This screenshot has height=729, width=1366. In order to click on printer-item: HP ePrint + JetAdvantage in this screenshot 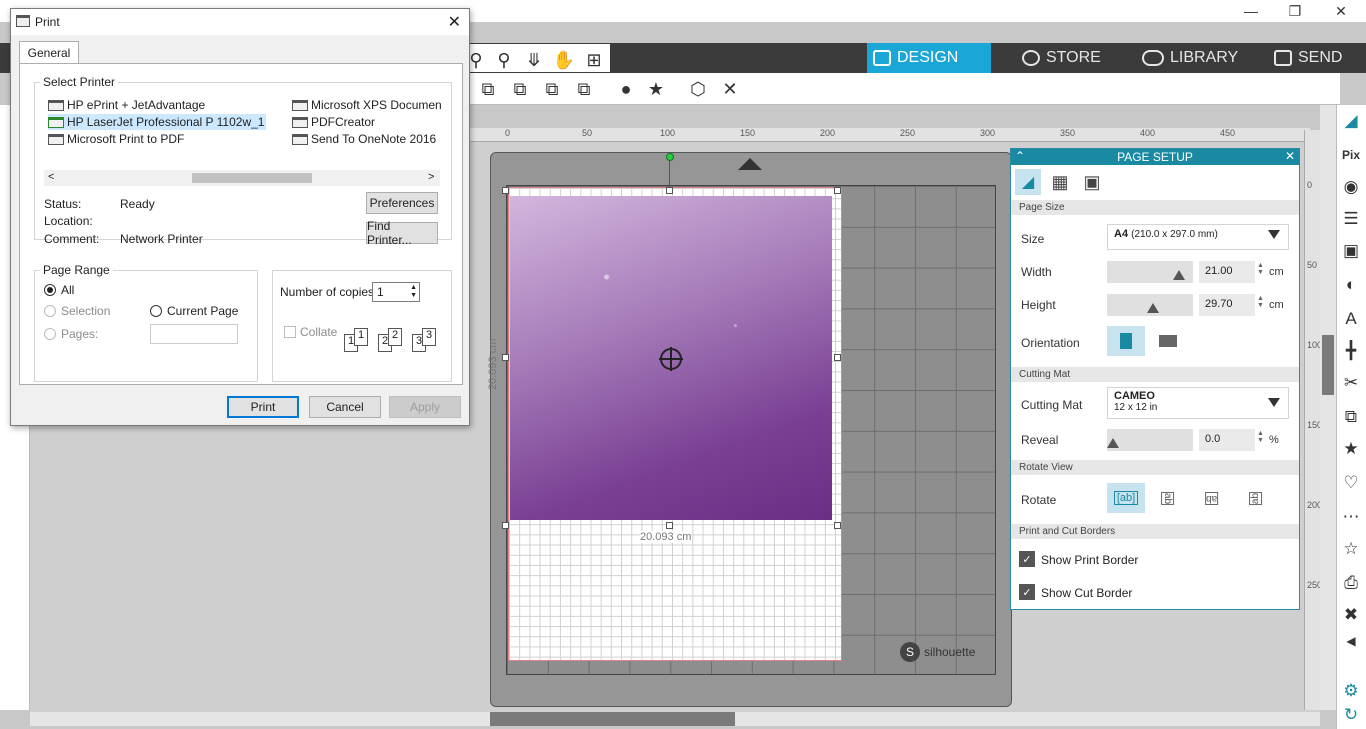, I will do `click(126, 105)`.